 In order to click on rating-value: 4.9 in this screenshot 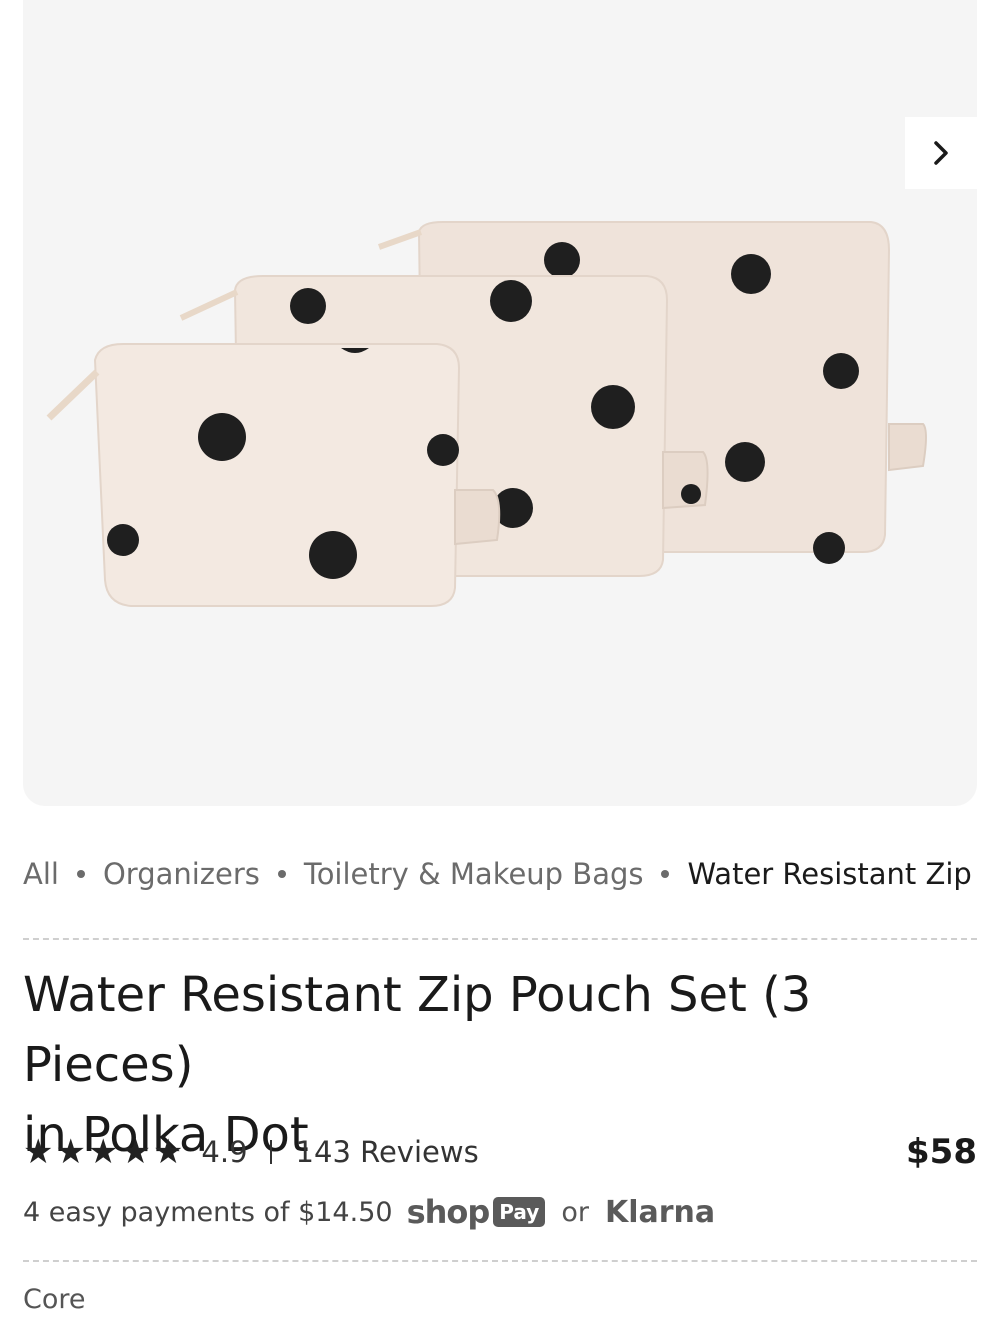, I will do `click(224, 1152)`.